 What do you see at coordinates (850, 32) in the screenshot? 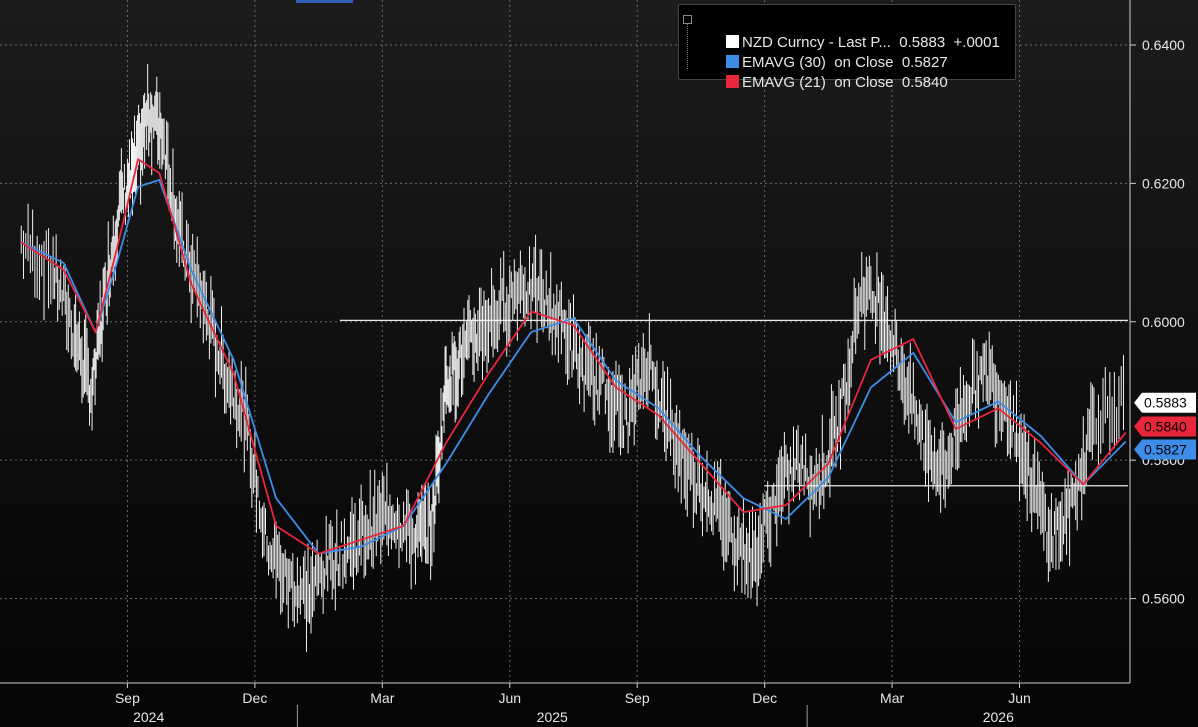
I see `legend-row-price: NZD Curncy - Last P... 0.5883 +.0001` at bounding box center [850, 32].